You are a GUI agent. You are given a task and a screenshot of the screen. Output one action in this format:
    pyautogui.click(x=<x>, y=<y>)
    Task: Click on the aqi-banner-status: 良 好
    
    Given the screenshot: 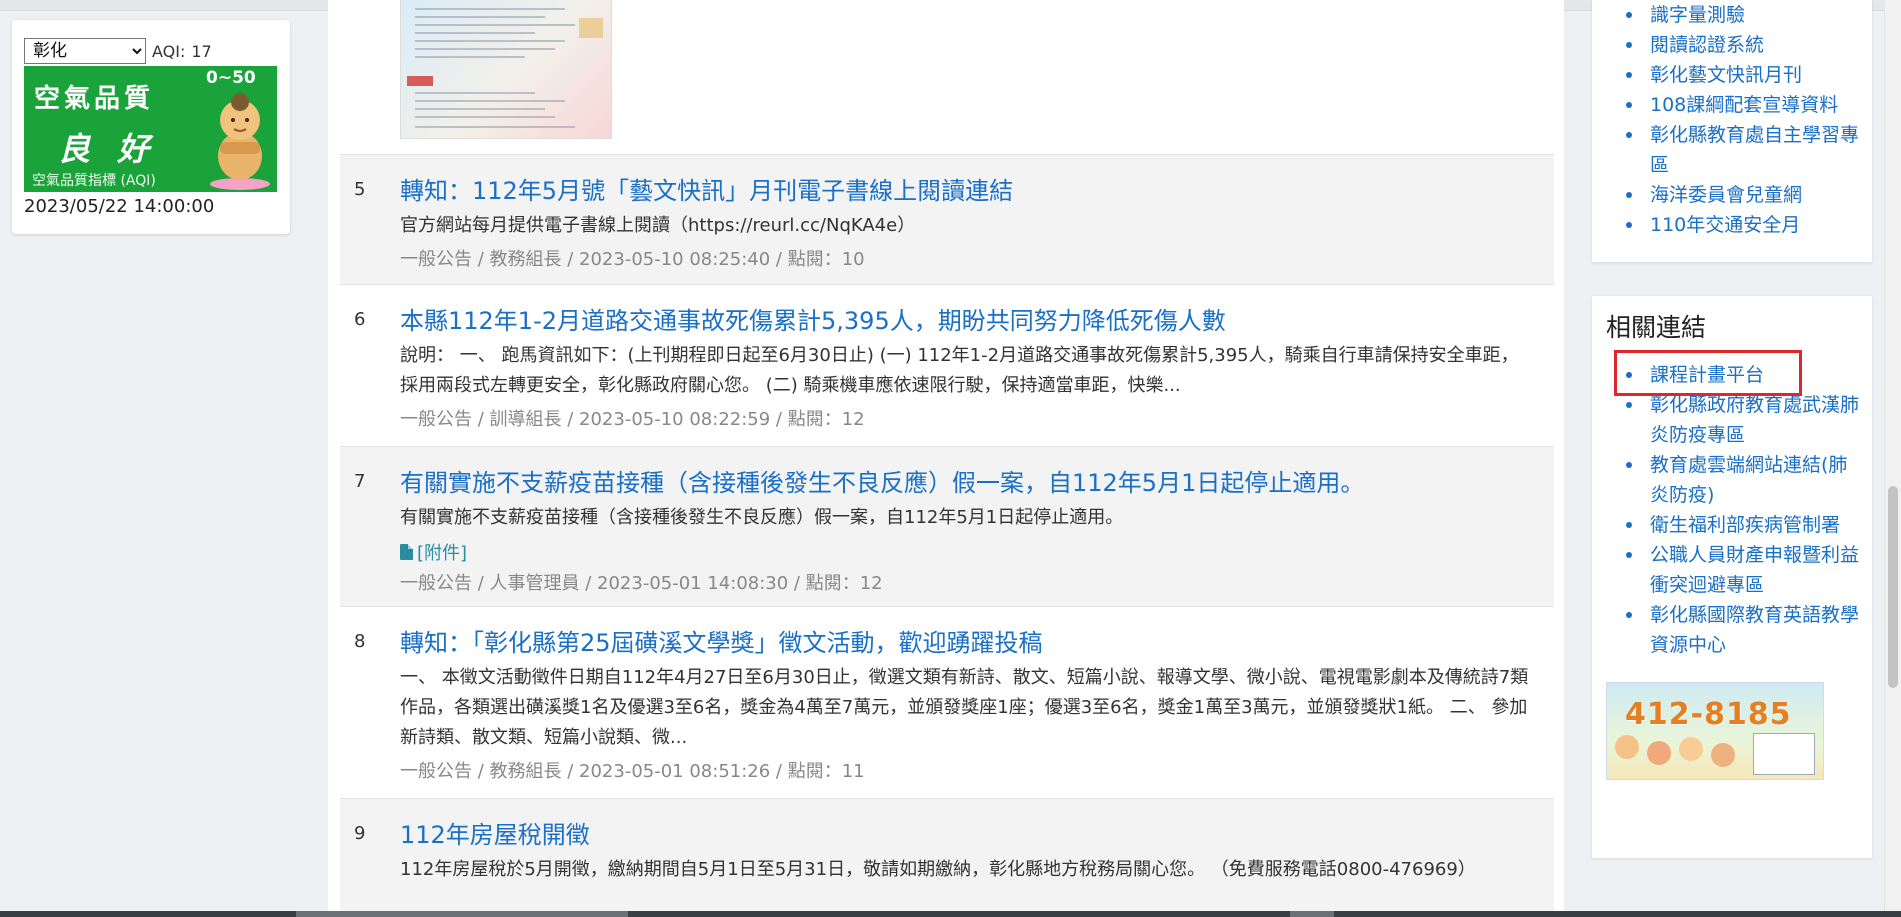 What is the action you would take?
    pyautogui.click(x=108, y=149)
    